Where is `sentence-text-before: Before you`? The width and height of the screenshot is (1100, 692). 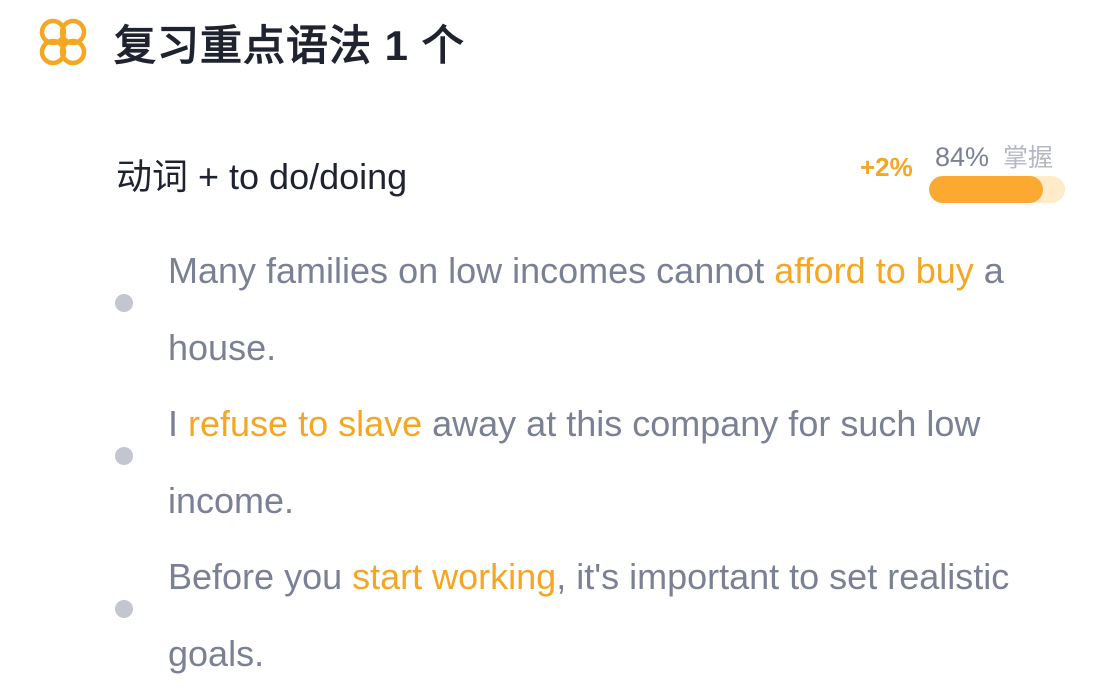
sentence-text-before: Before you is located at coordinates (260, 576).